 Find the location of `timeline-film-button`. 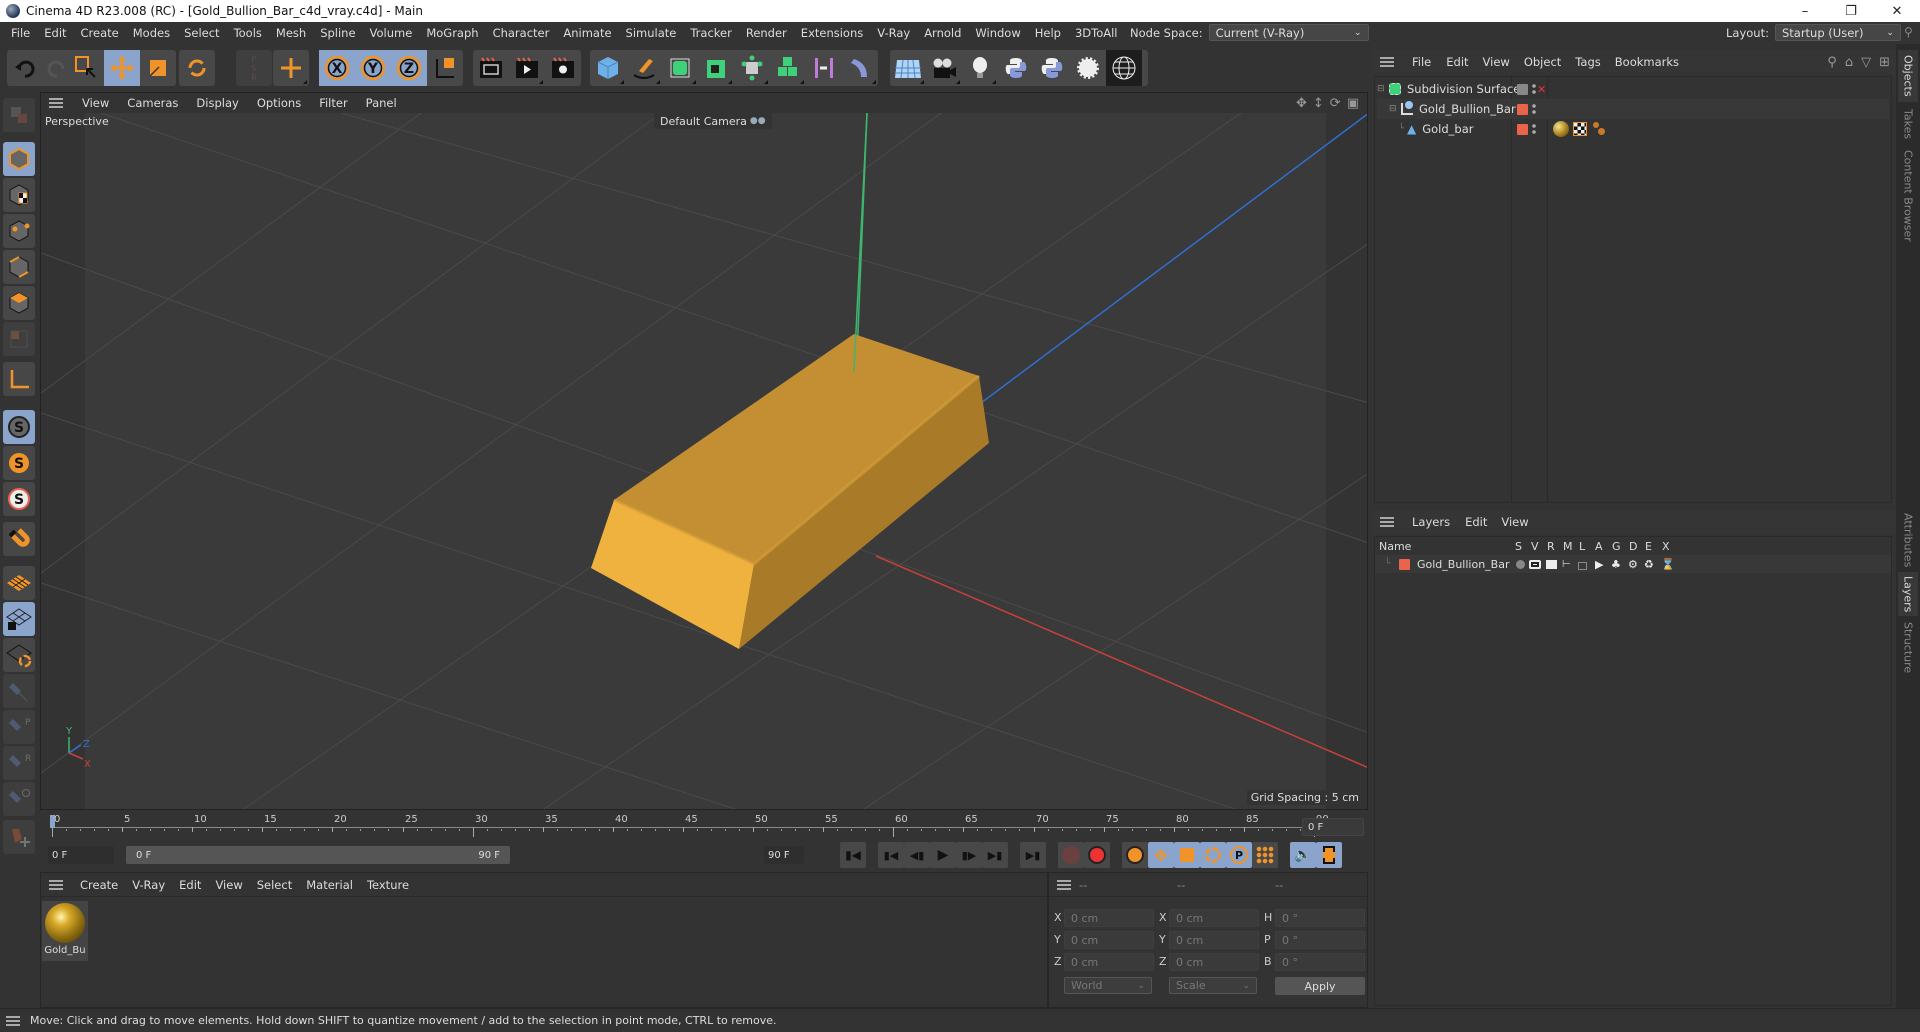

timeline-film-button is located at coordinates (1329, 855).